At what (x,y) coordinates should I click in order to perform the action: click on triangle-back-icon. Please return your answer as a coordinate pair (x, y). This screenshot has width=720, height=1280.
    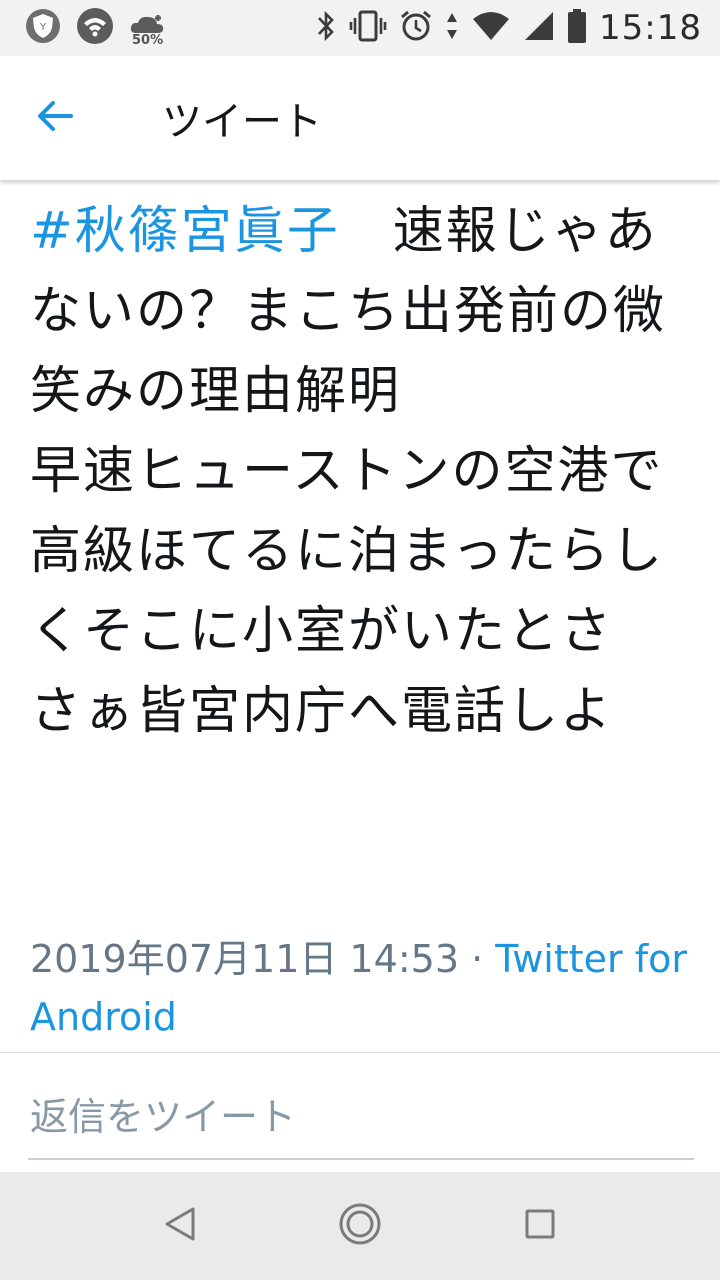
    Looking at the image, I should click on (180, 1226).